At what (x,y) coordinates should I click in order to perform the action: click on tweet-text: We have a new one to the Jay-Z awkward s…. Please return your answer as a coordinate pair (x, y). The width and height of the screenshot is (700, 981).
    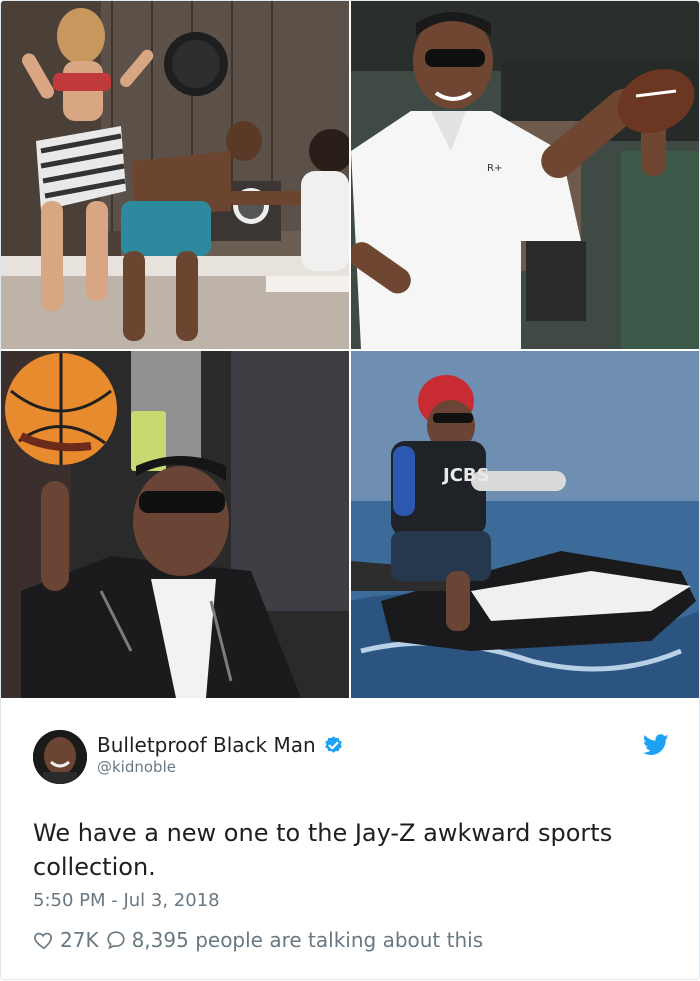
    Looking at the image, I should click on (323, 850).